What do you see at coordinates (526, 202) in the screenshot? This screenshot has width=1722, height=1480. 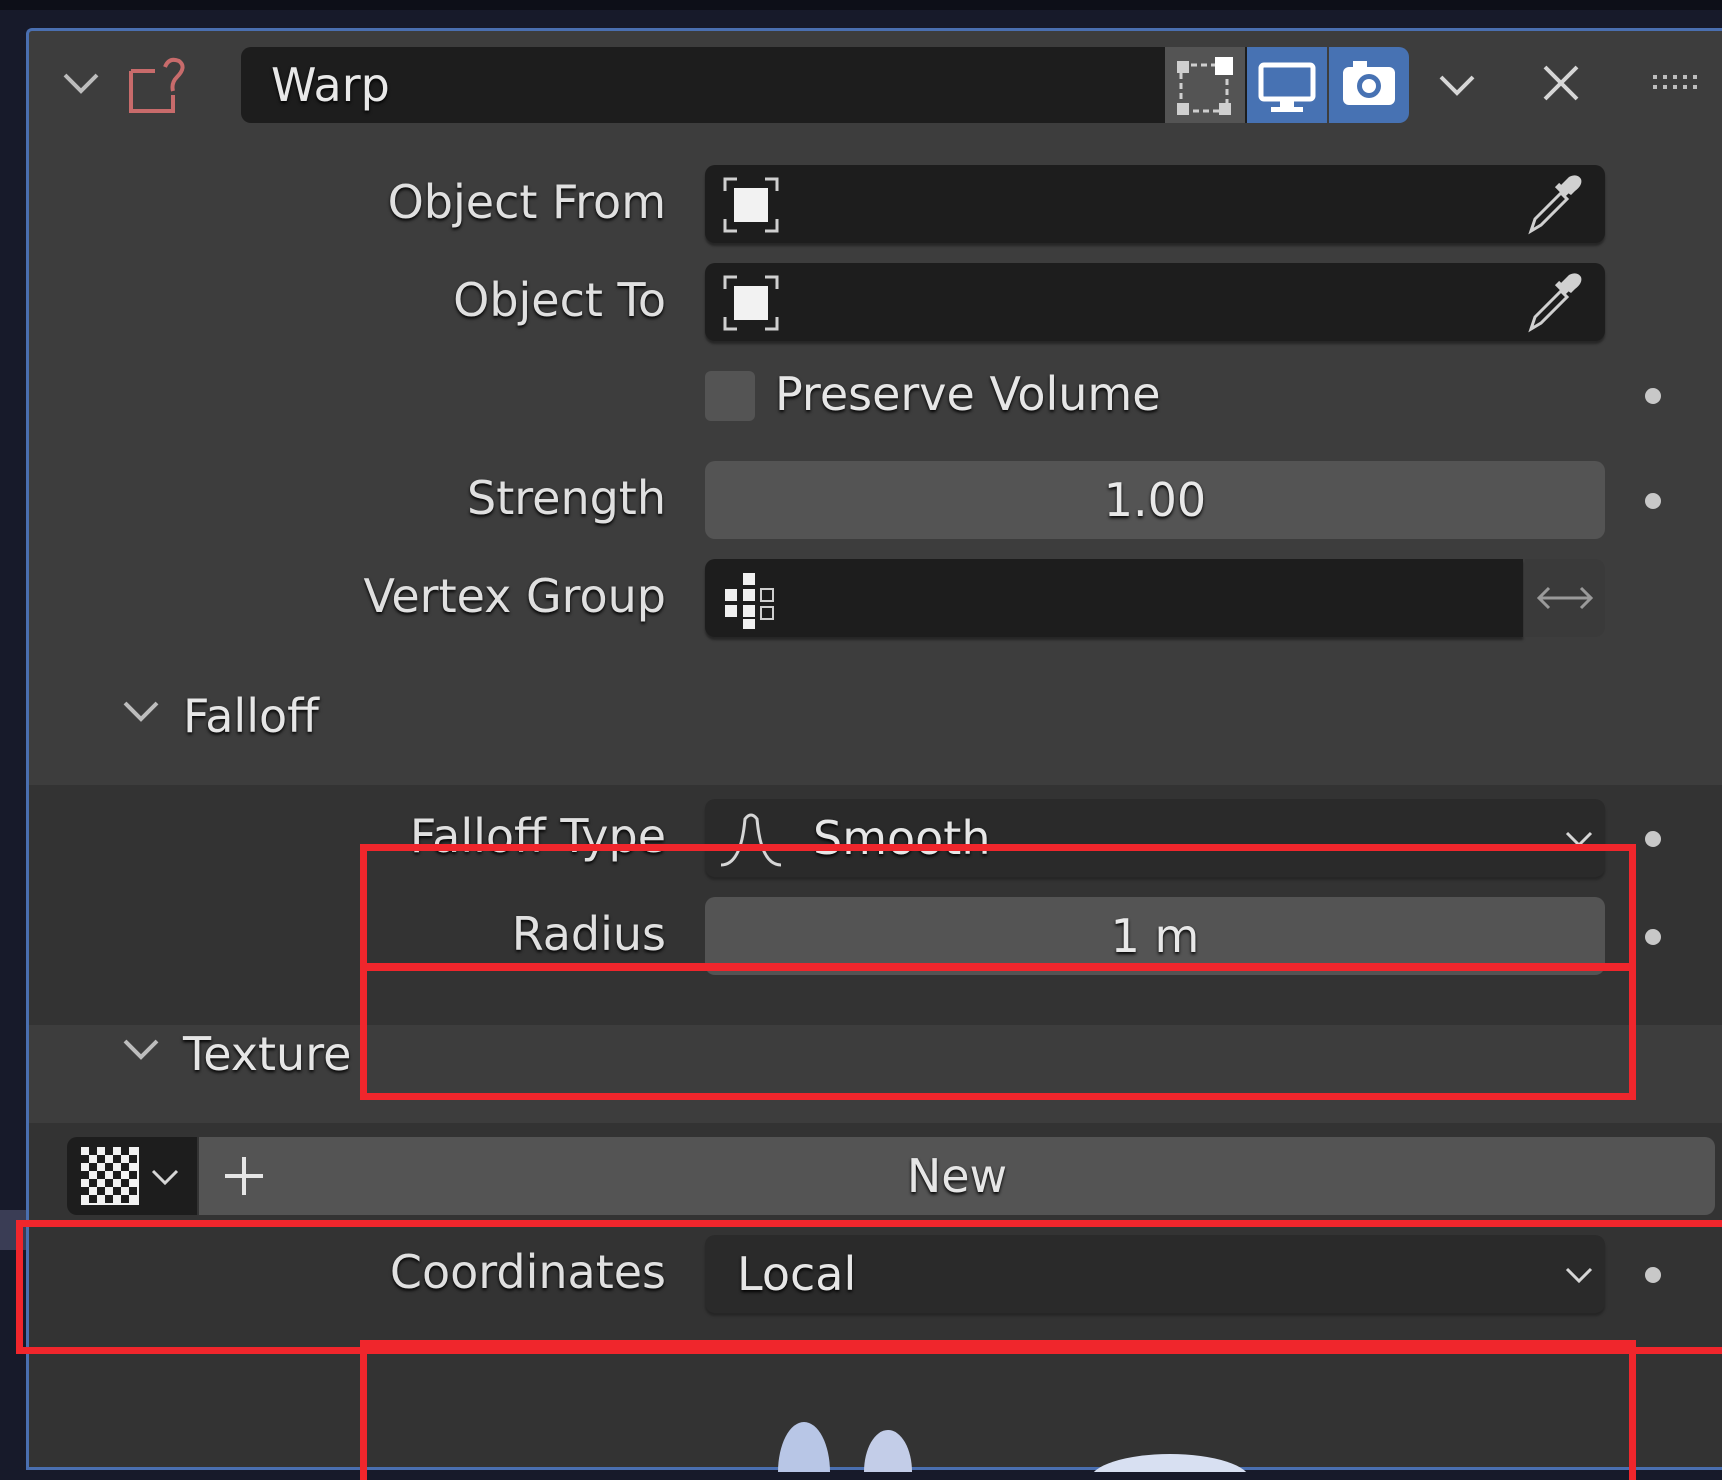 I see `object-from-label: Object From` at bounding box center [526, 202].